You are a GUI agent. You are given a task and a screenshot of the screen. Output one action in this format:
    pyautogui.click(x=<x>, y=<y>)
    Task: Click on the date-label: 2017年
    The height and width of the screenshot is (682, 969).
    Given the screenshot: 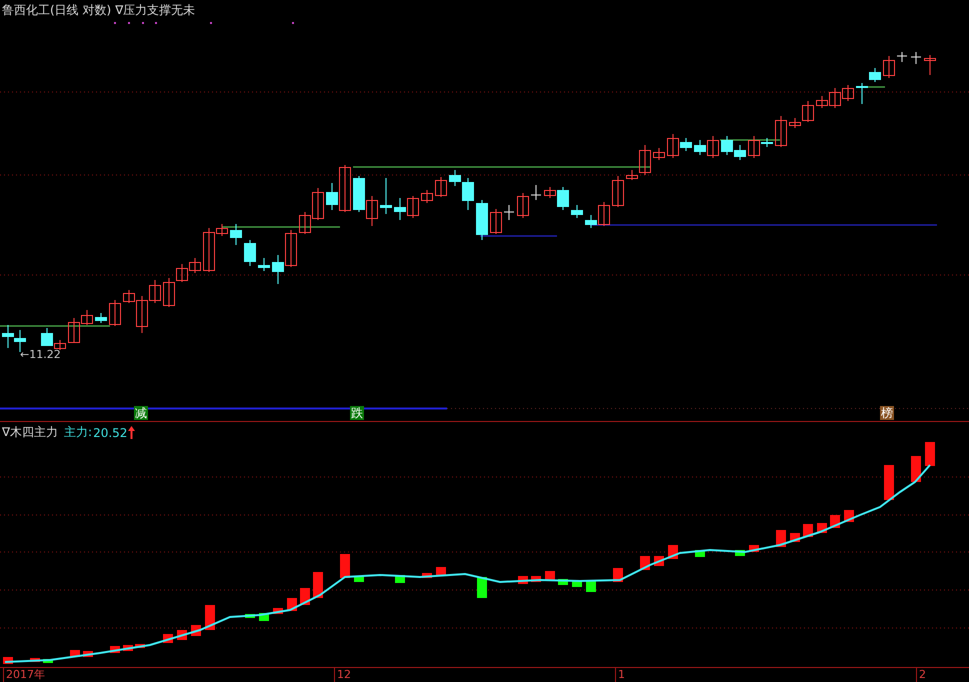 What is the action you would take?
    pyautogui.click(x=24, y=675)
    